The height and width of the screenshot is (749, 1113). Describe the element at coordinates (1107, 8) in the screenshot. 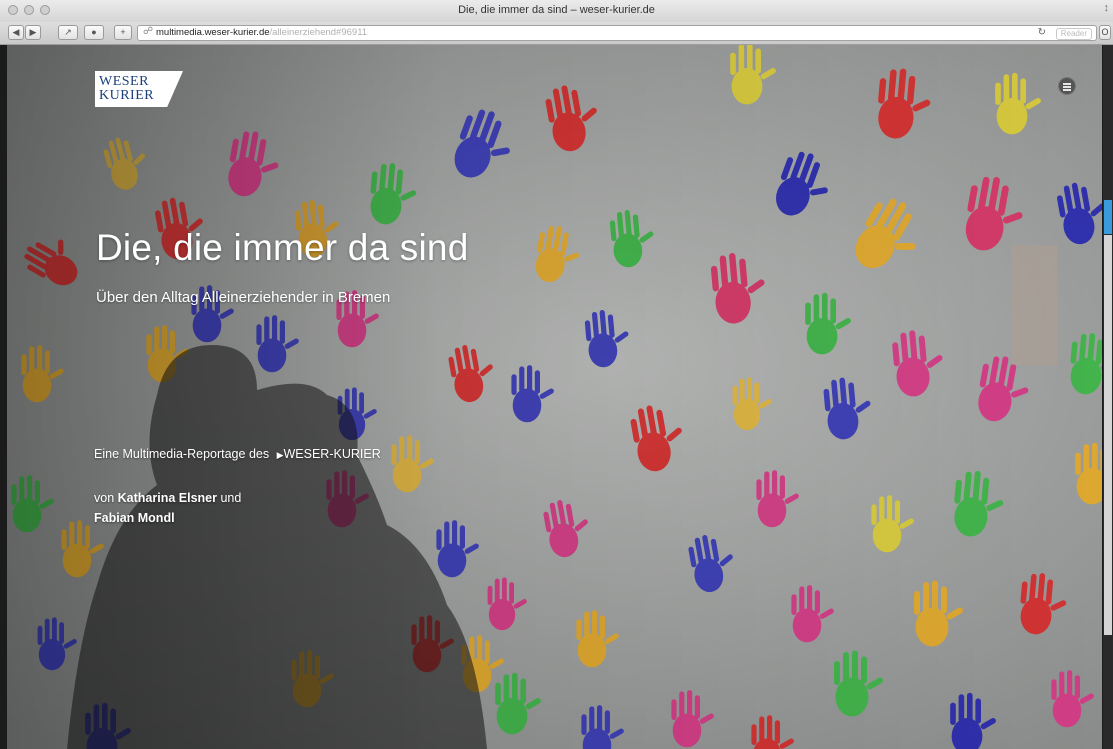

I see `fullscreen-icon: ↕` at that location.